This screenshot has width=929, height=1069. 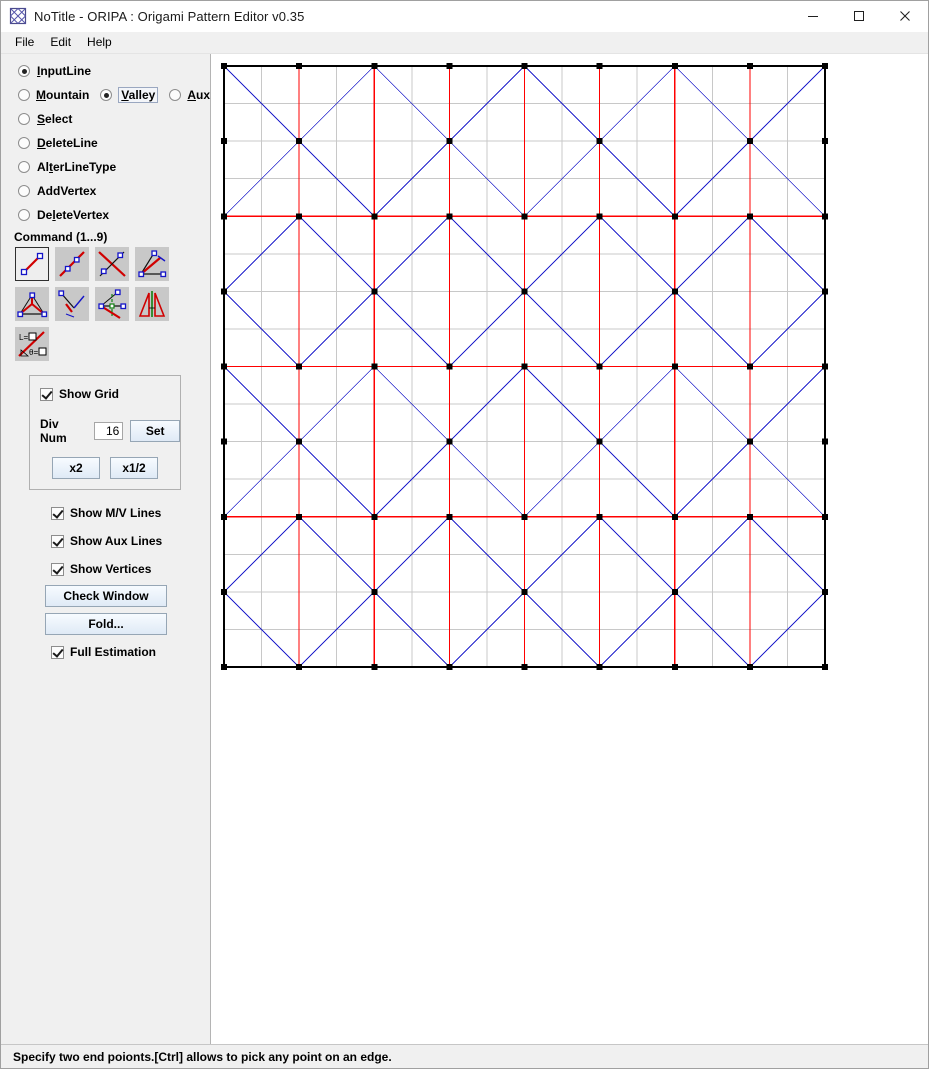 I want to click on window-controls, so click(x=859, y=16).